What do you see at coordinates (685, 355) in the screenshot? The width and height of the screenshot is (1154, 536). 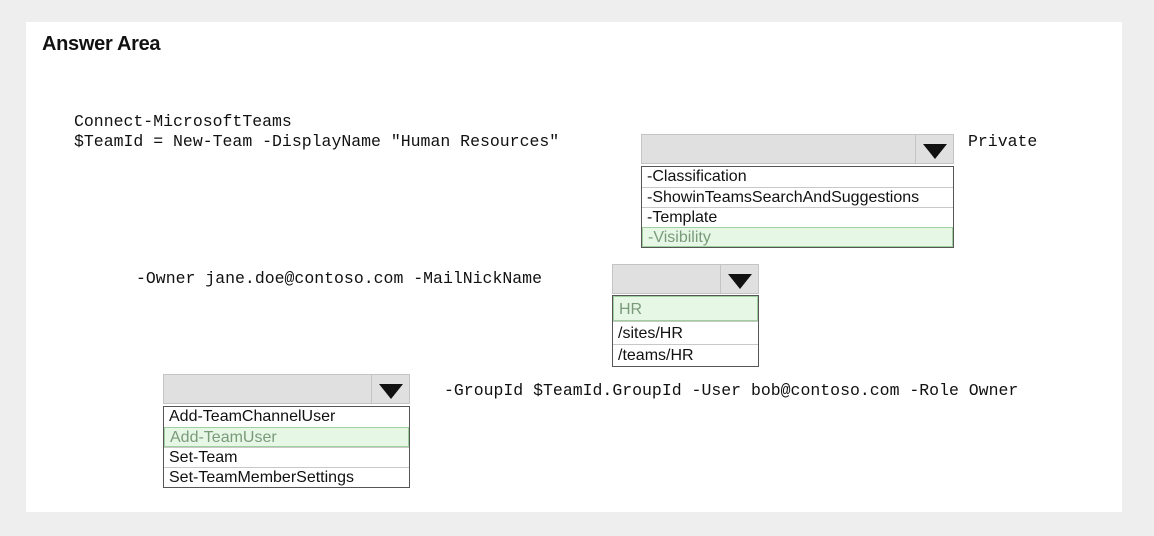 I see `option-teams-hr: /teams/HR` at bounding box center [685, 355].